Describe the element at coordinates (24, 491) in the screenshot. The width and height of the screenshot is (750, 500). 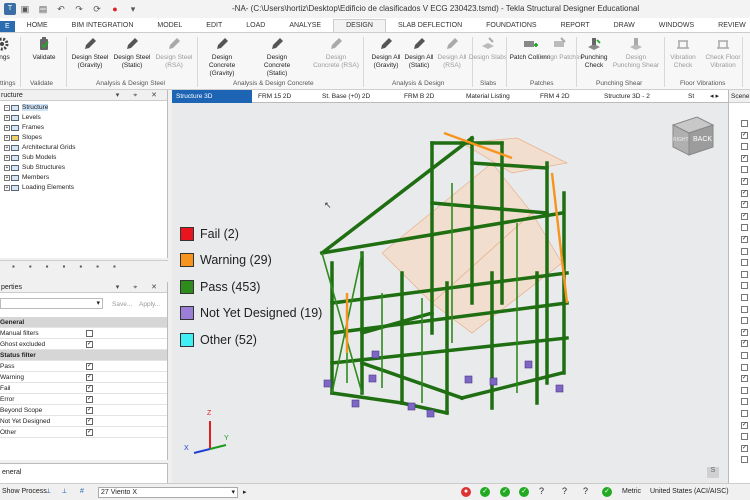
I see `show-process-label: Show Process` at that location.